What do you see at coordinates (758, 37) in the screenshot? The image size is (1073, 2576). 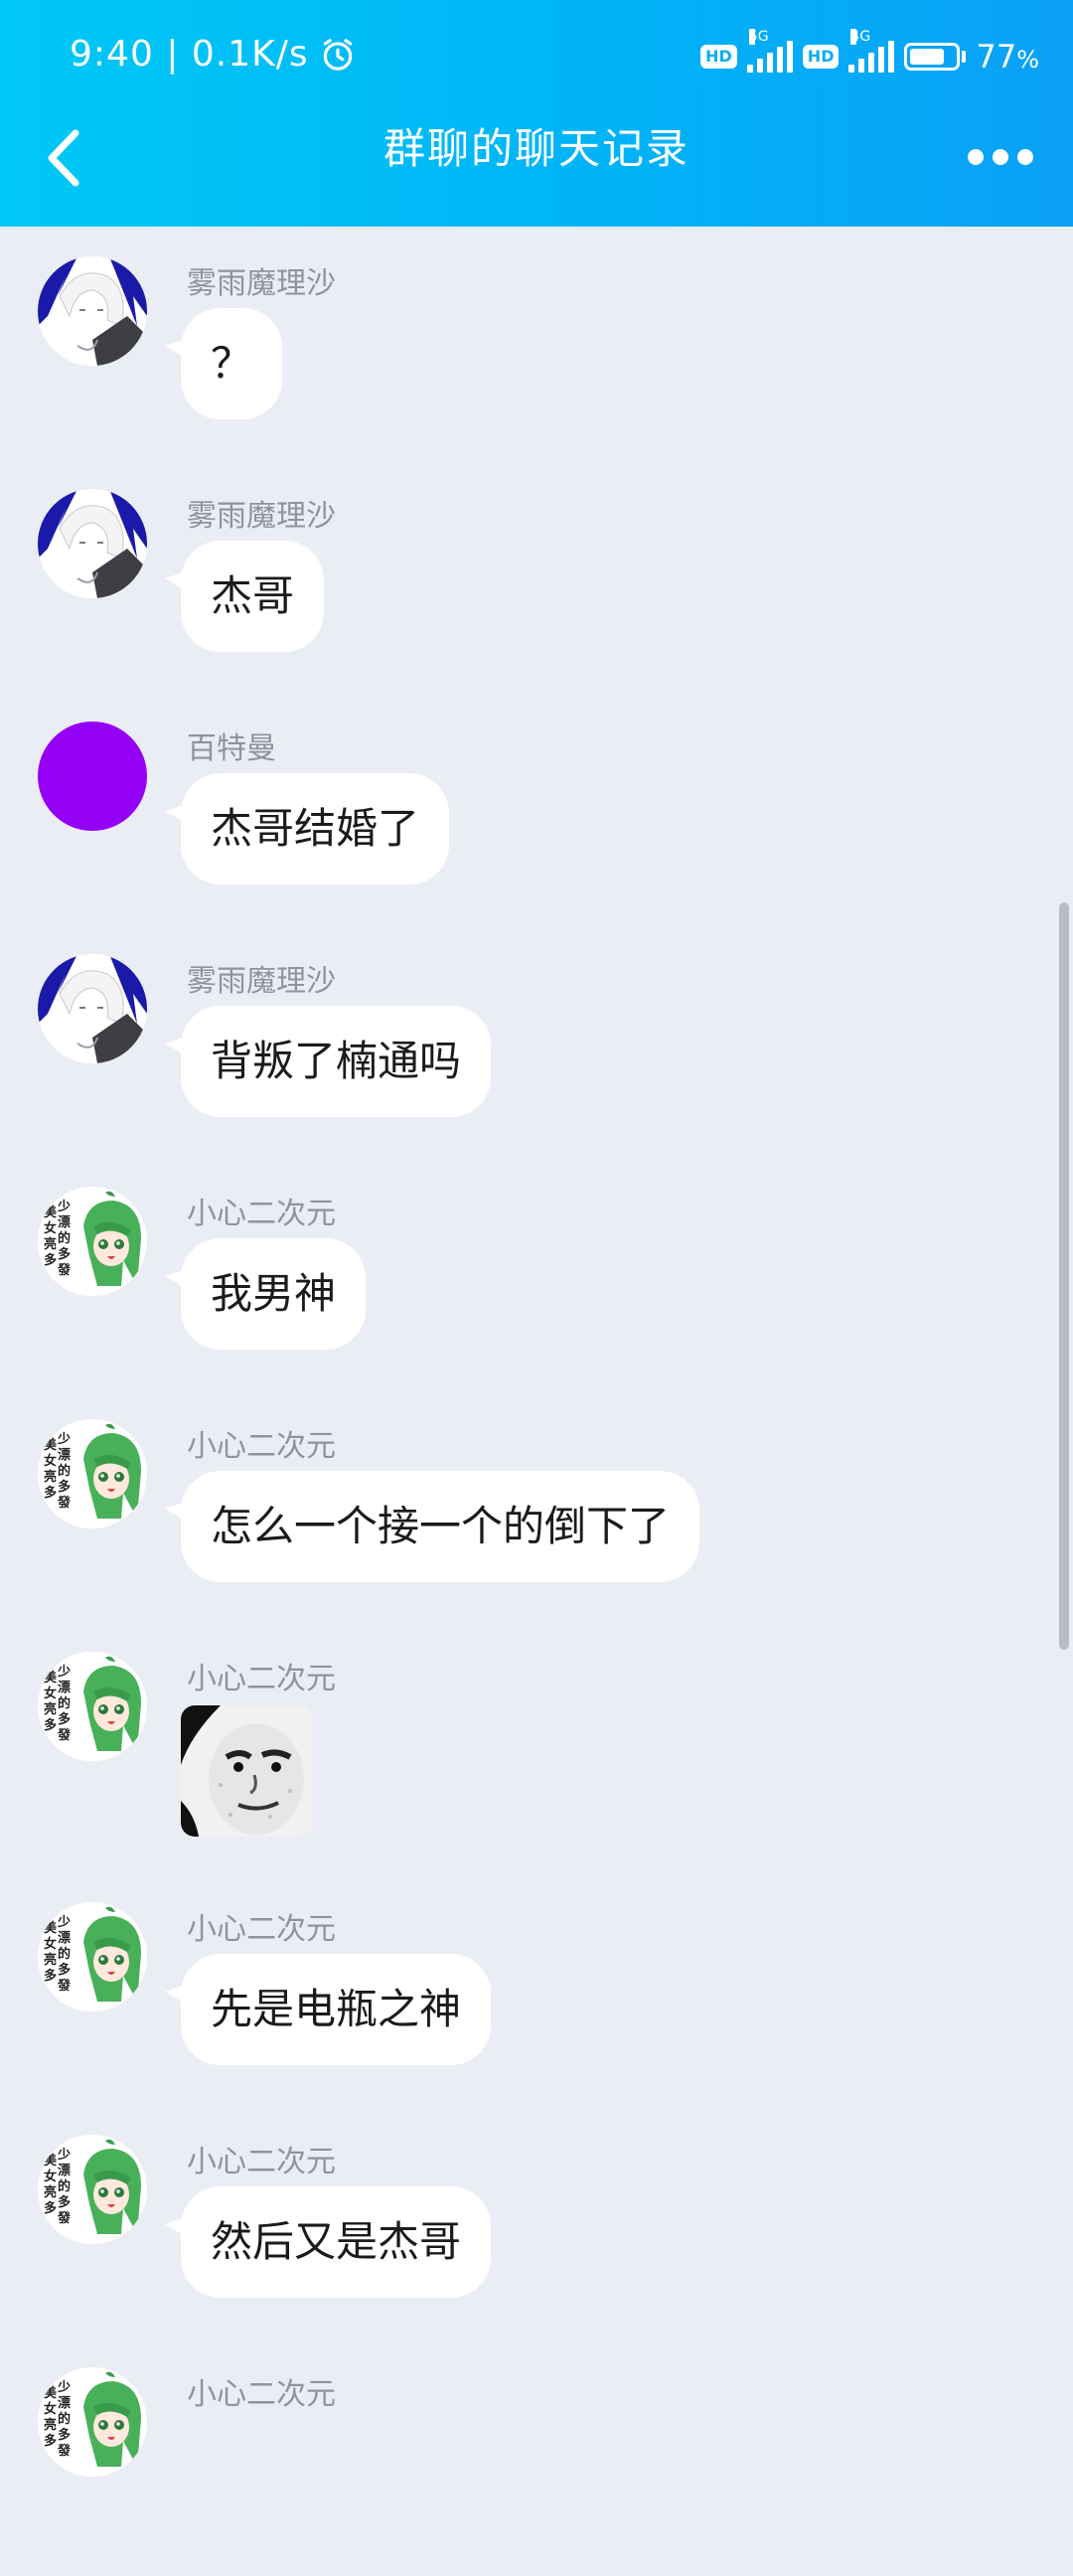 I see `network-type-label: 5G` at bounding box center [758, 37].